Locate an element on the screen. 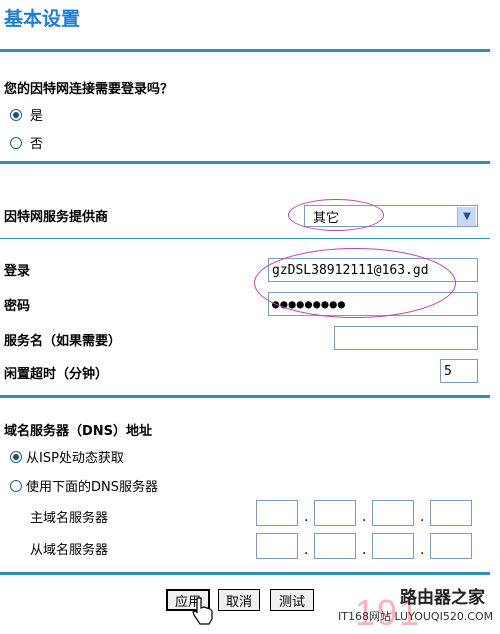 This screenshot has height=634, width=500. dns-label: 域名服务器（DNS）地址 is located at coordinates (78, 431).